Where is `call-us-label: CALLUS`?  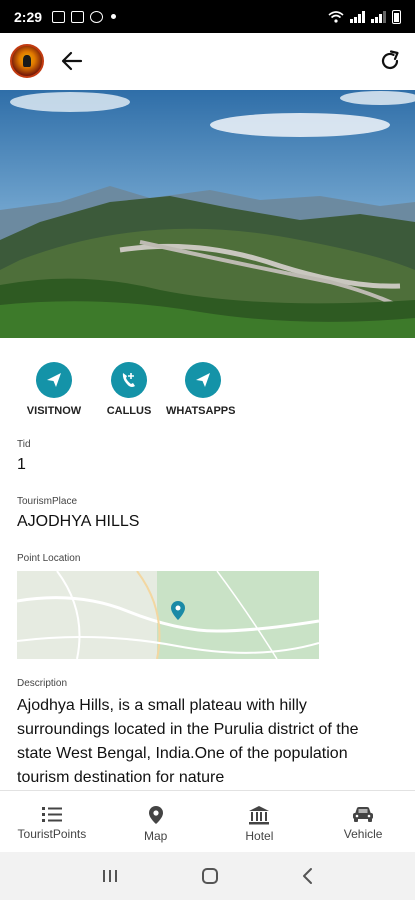
call-us-label: CALLUS is located at coordinates (129, 411).